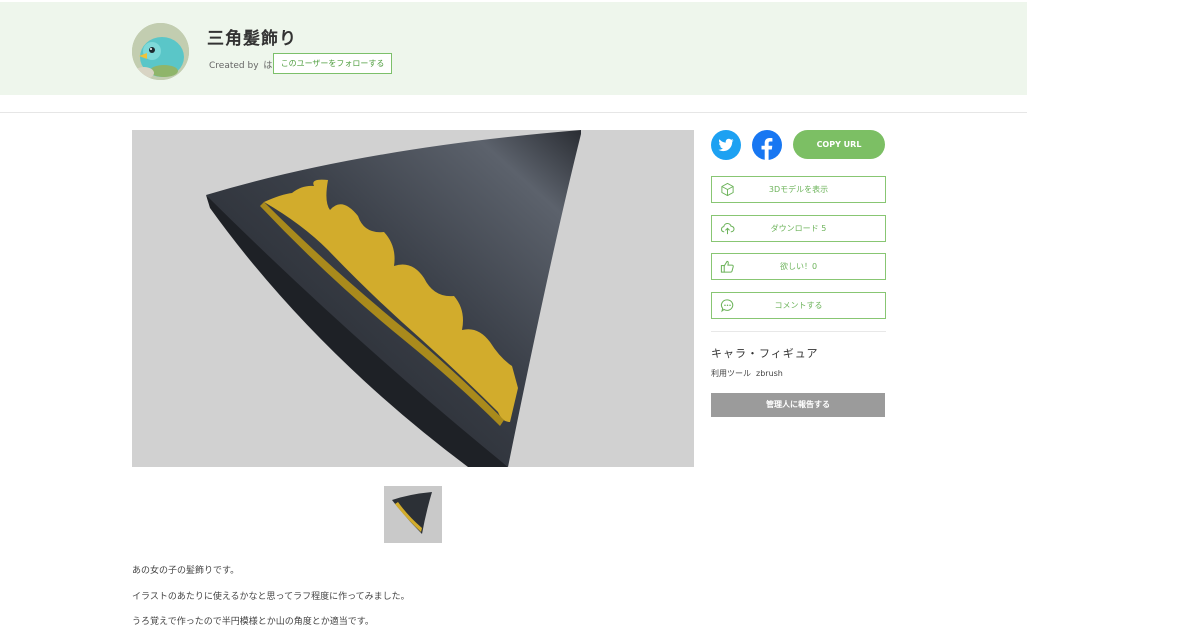 The image size is (1200, 631). What do you see at coordinates (332, 63) in the screenshot?
I see `follow-button: このユーザーをフォローする` at bounding box center [332, 63].